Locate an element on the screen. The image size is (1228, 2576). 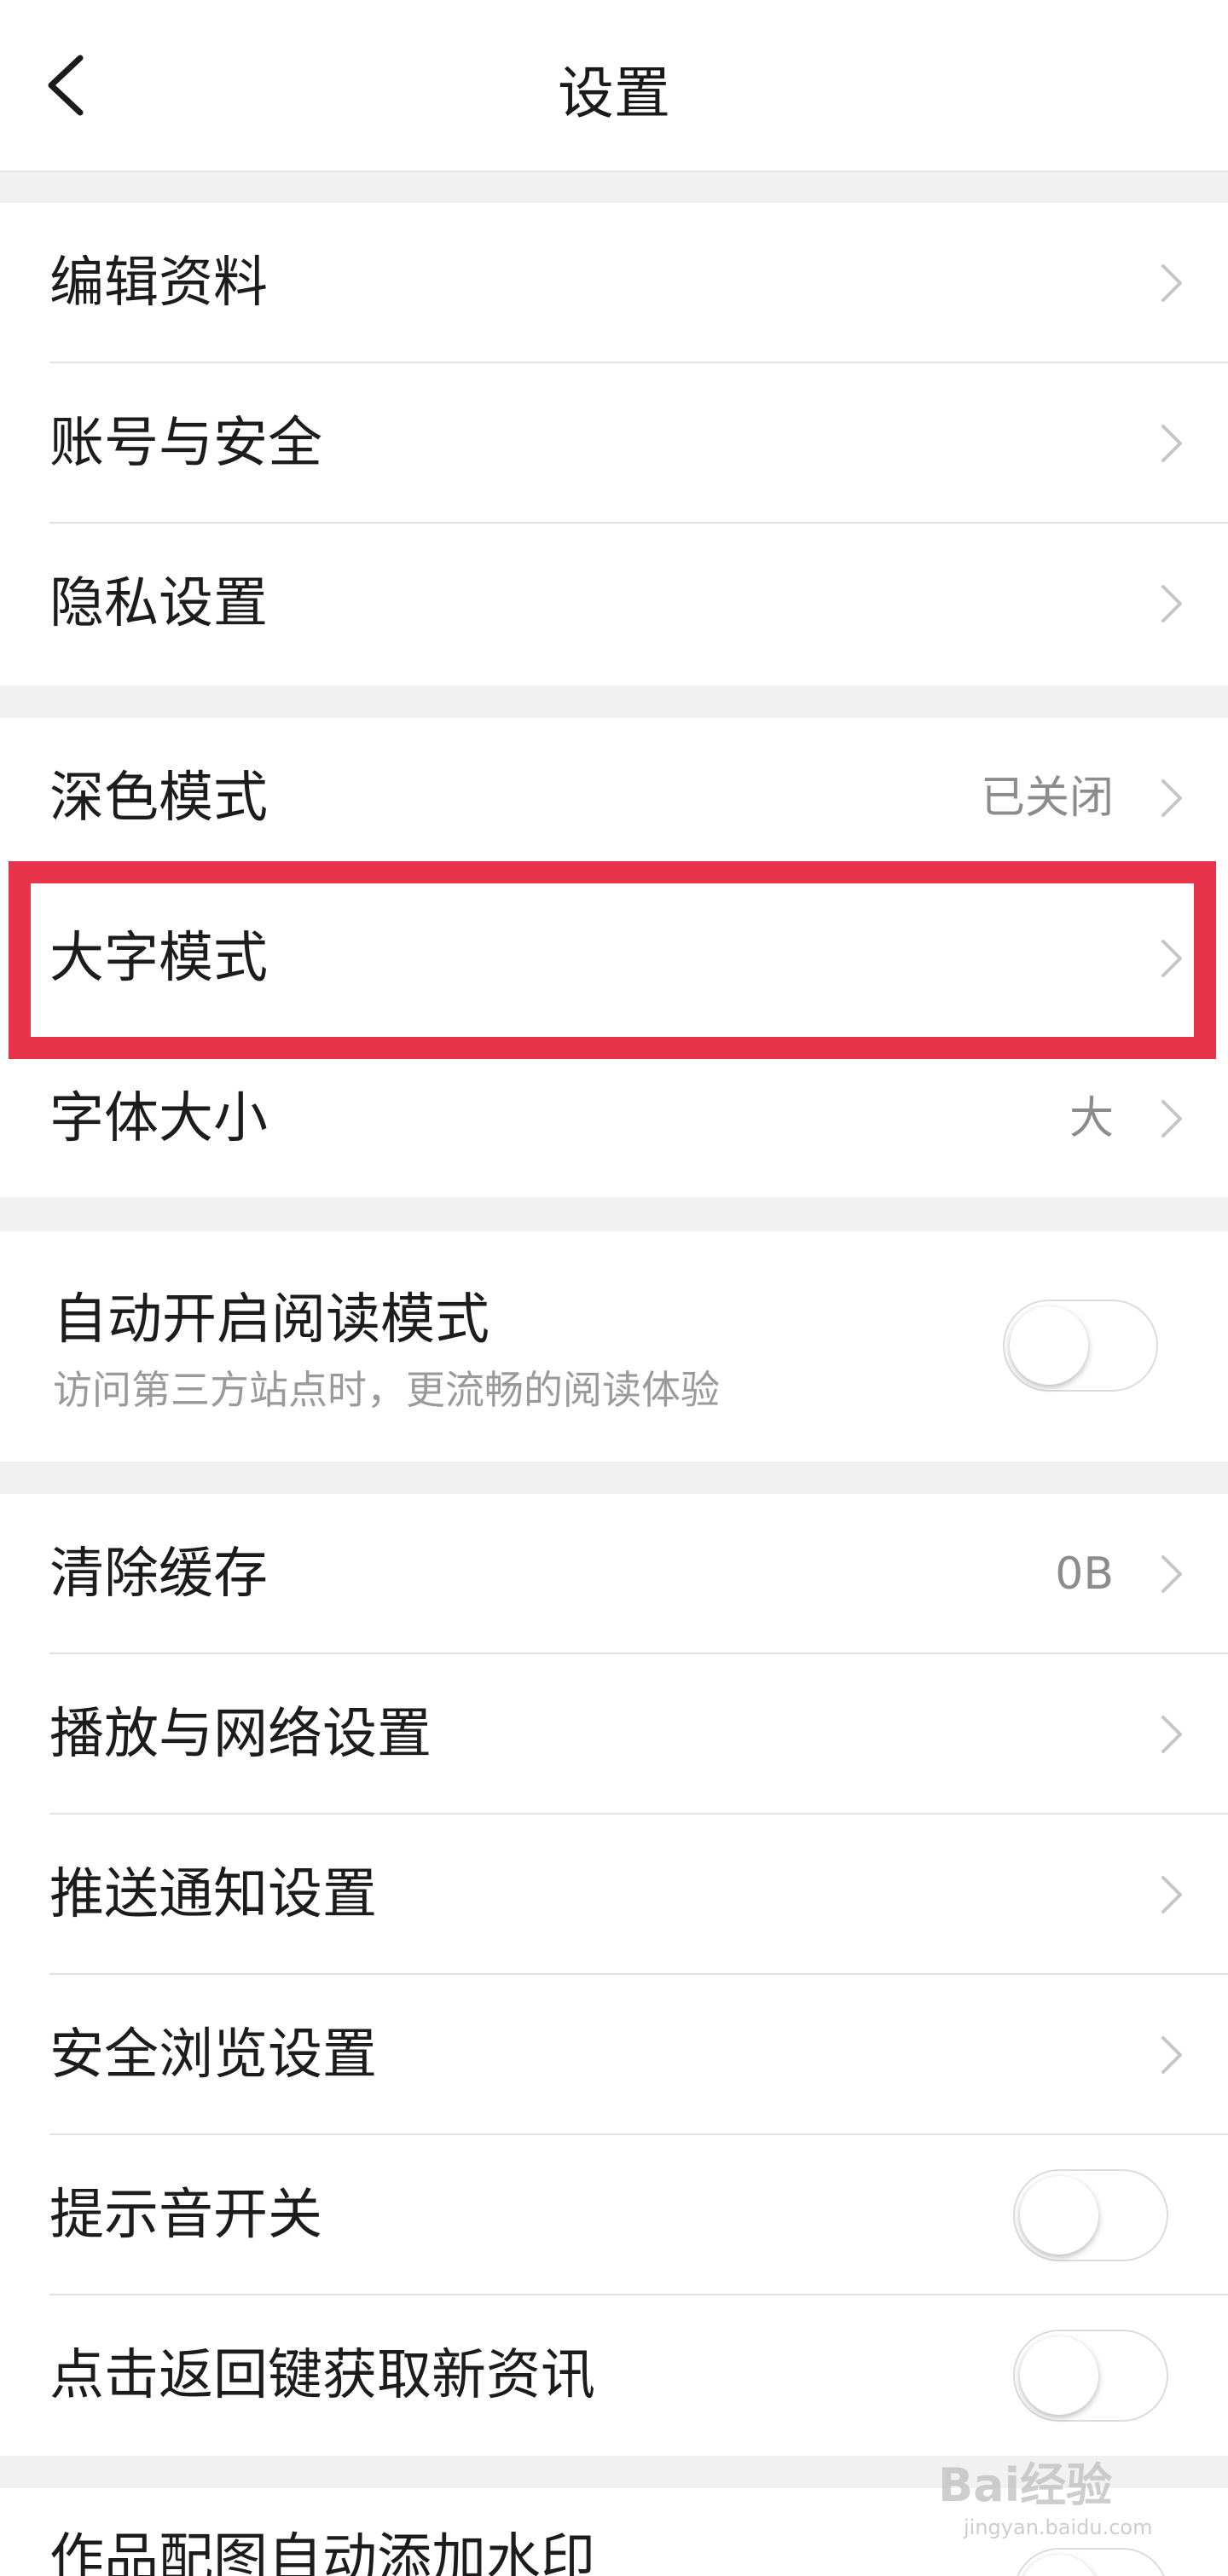
navigation-bar: 设置 is located at coordinates (614, 86).